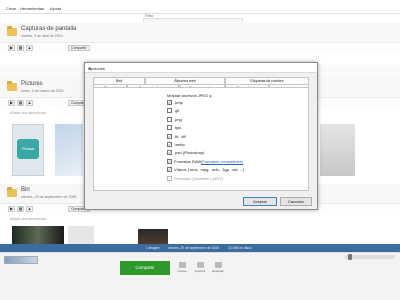 This screenshot has width=400, height=300. I want to click on print-button: Imprimir, so click(200, 267).